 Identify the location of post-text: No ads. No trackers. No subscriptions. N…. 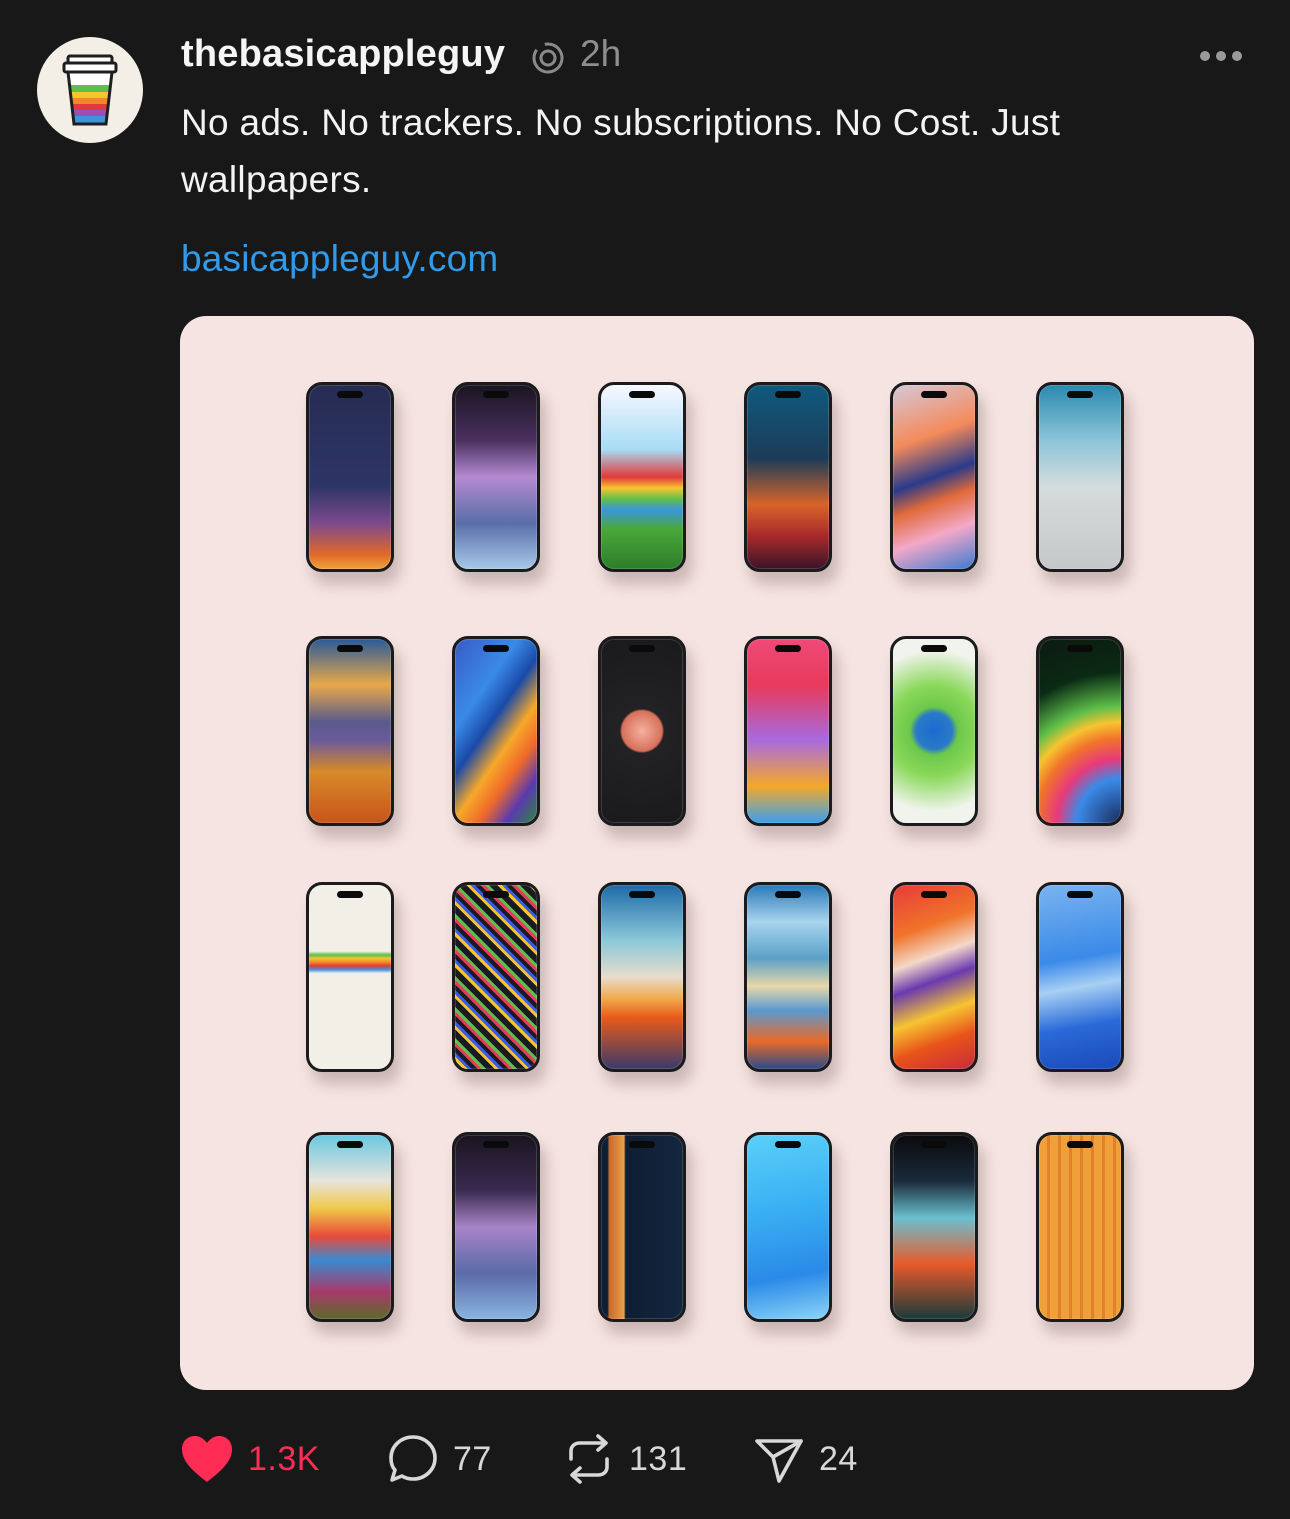
(621, 151).